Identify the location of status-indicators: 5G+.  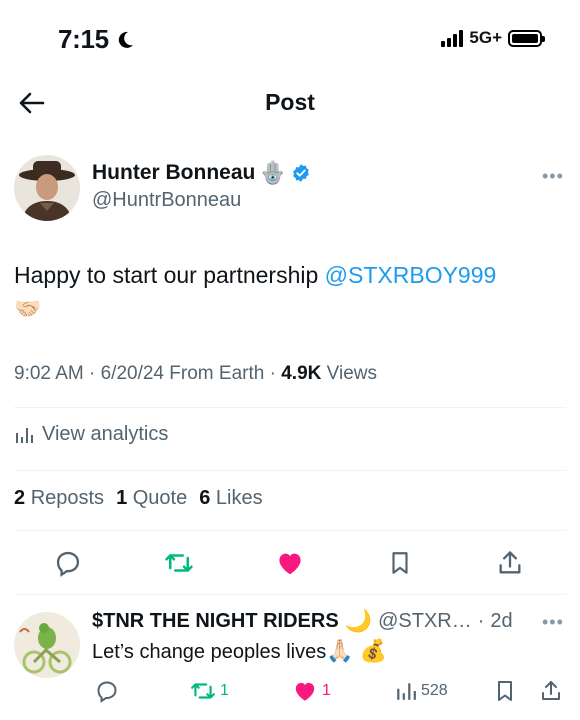
(493, 38).